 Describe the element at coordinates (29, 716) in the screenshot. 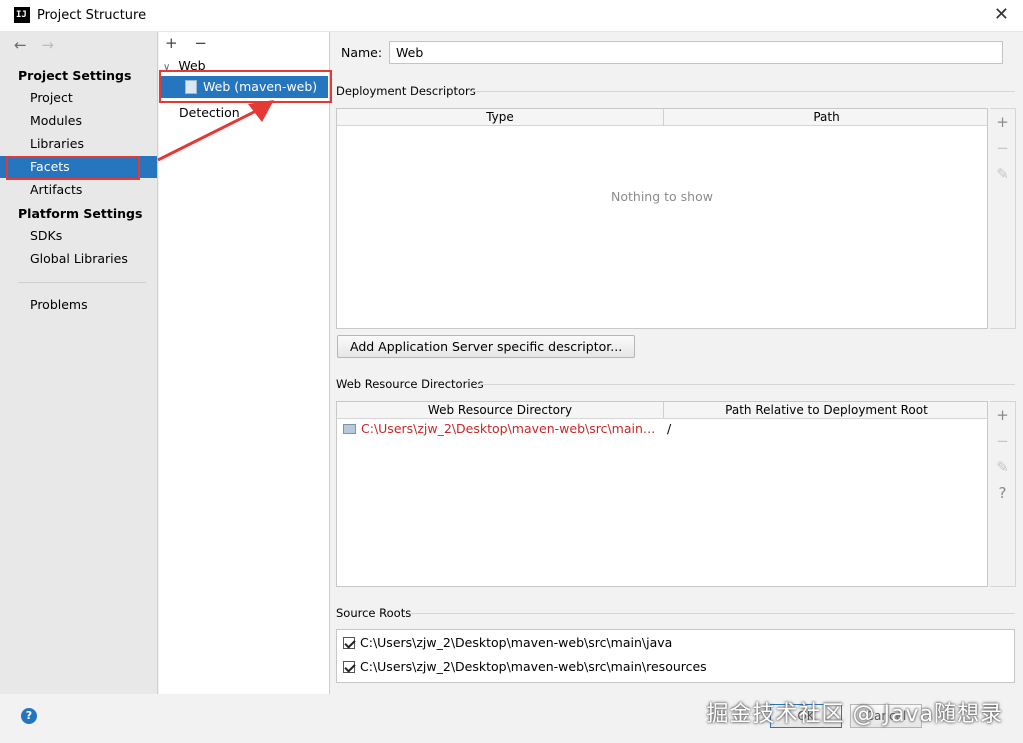

I see `help-icon: ?` at that location.